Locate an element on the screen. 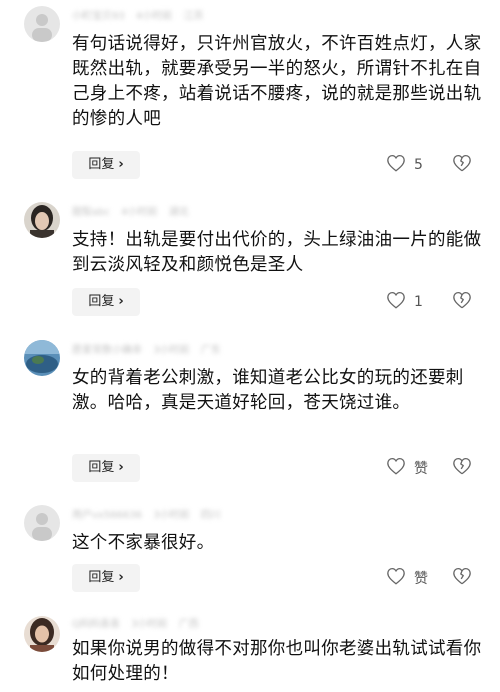 This screenshot has width=500, height=692. location: 湖北 is located at coordinates (178, 212).